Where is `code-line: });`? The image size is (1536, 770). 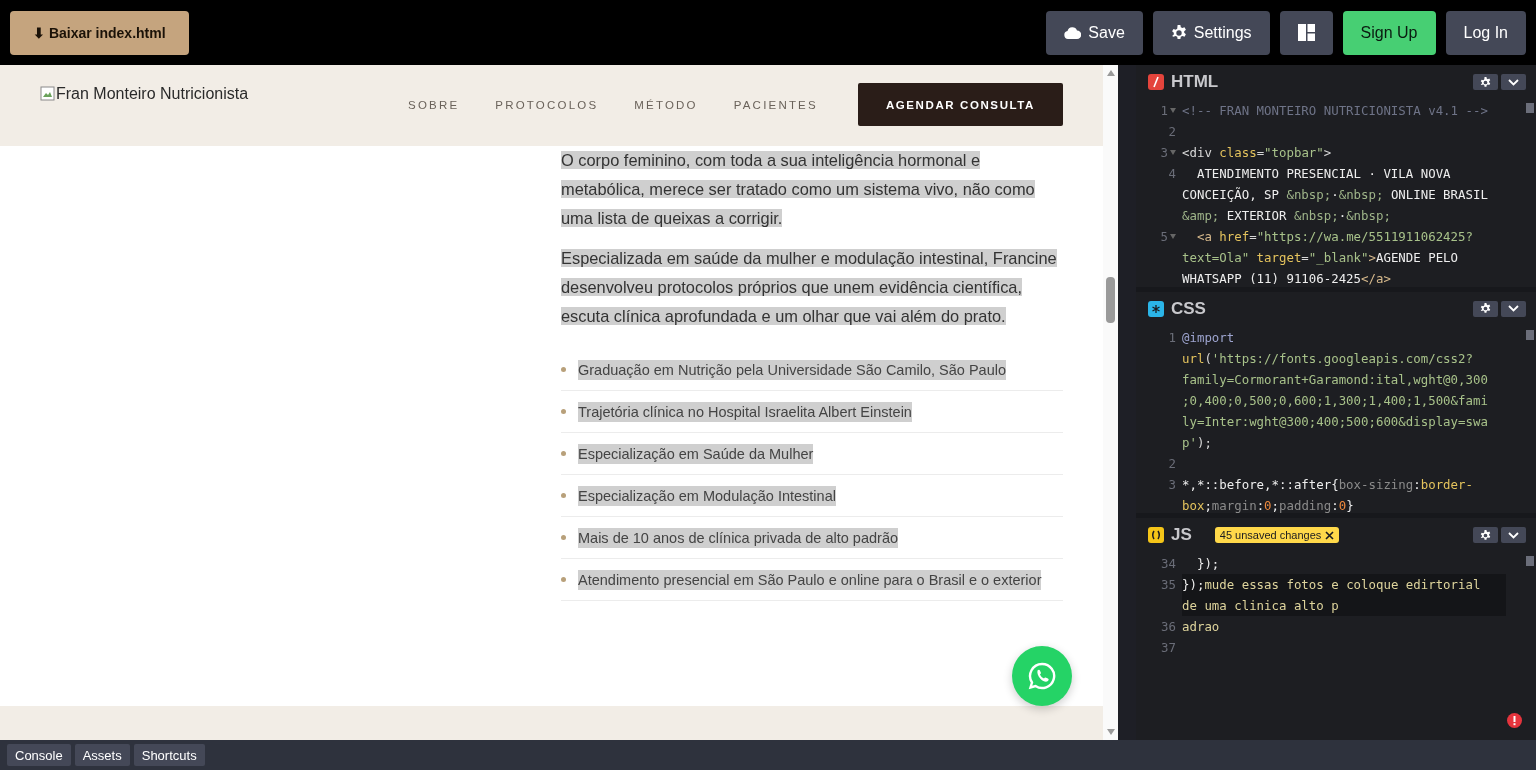
code-line: }); is located at coordinates (1207, 564).